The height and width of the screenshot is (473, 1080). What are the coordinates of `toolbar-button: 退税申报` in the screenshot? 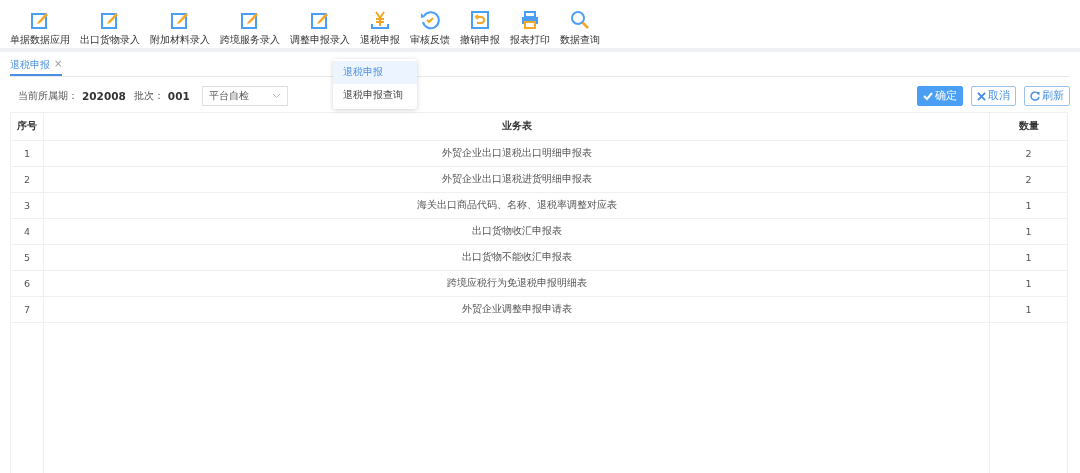 It's located at (380, 29).